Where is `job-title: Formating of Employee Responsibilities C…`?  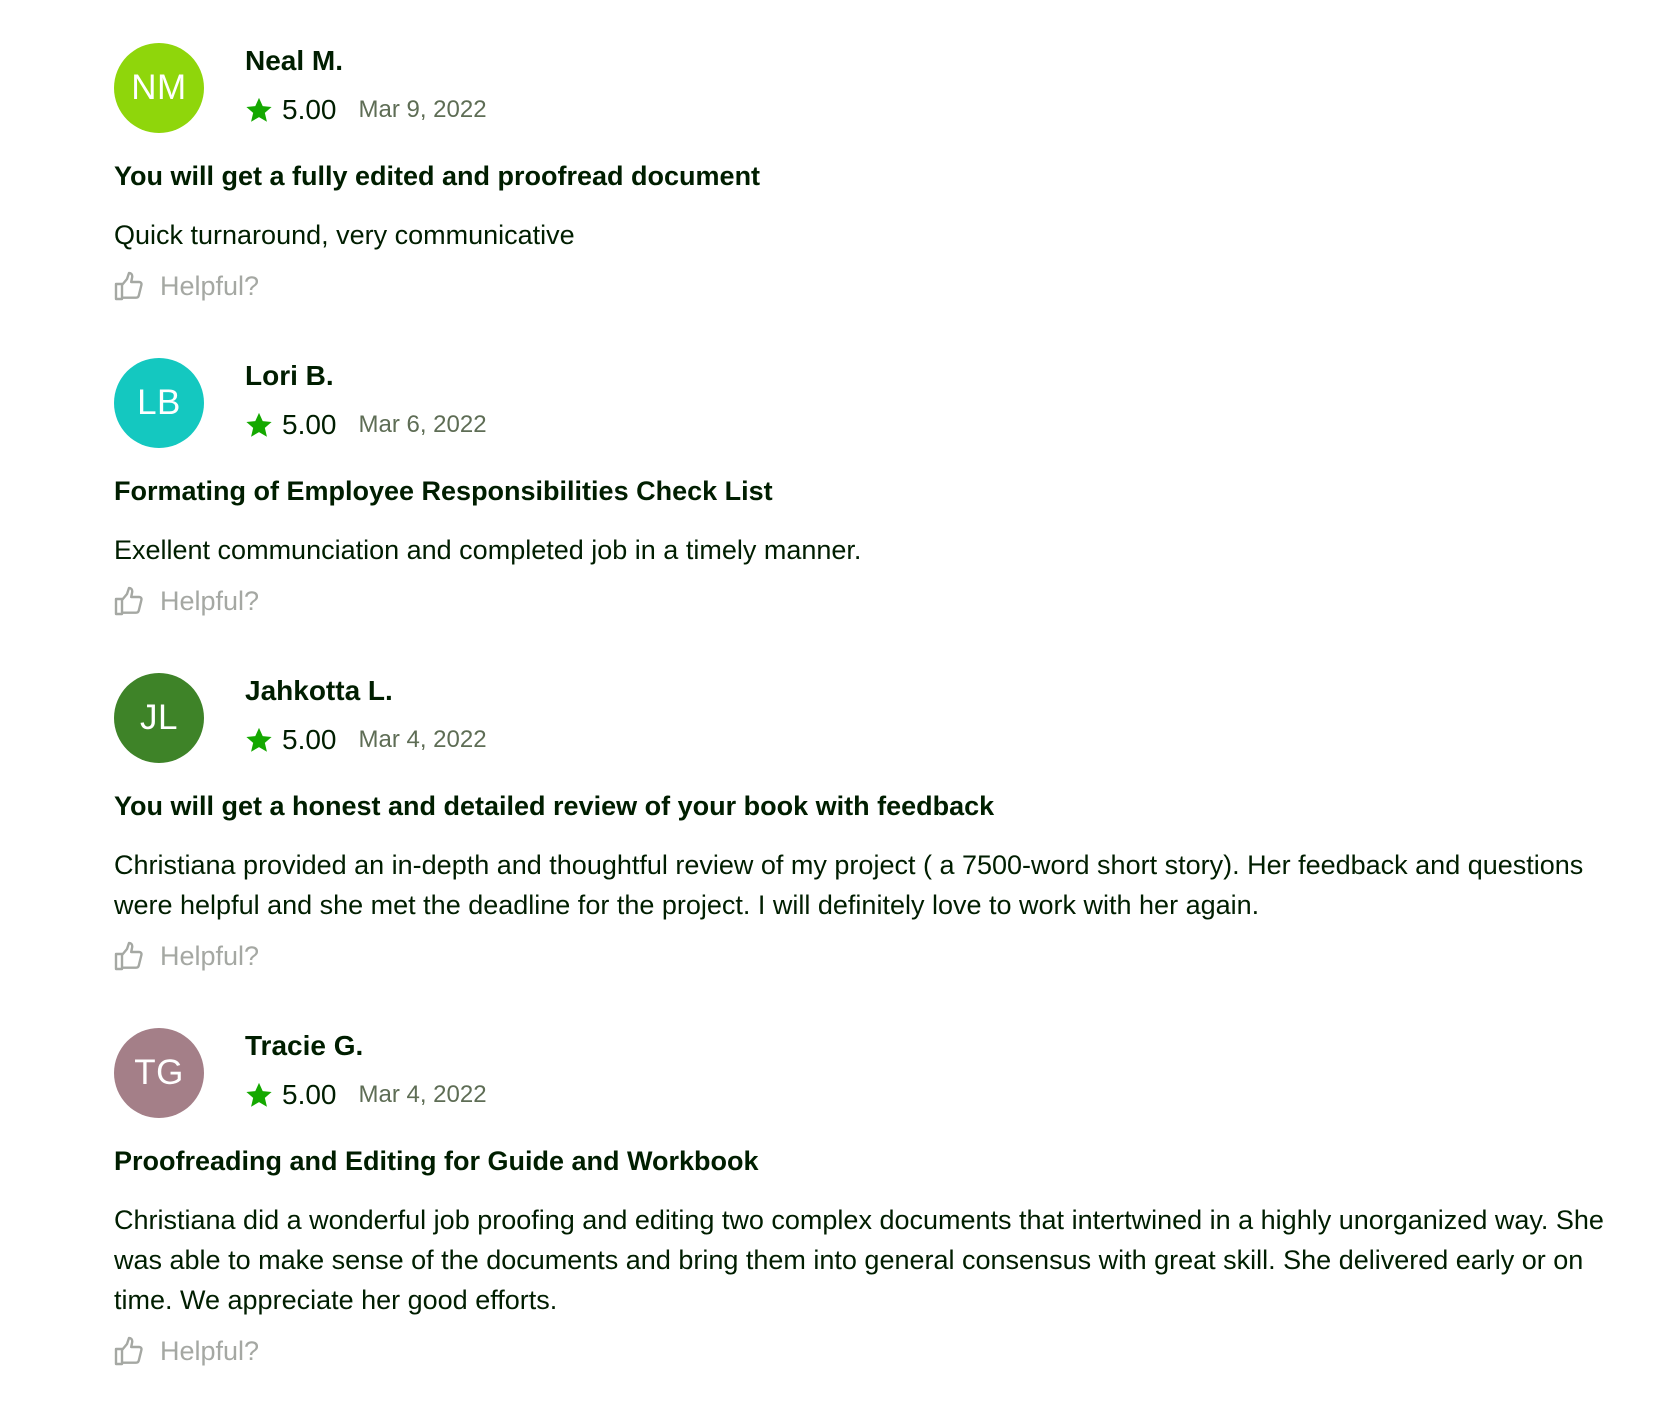
job-title: Formating of Employee Responsibilities C… is located at coordinates (443, 491).